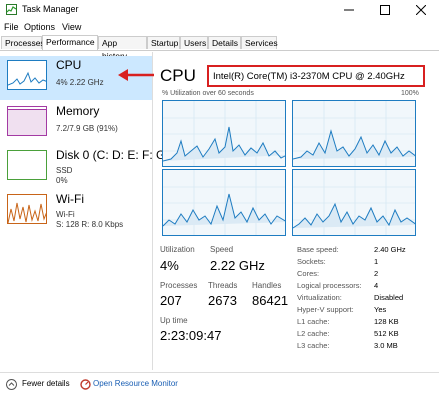  What do you see at coordinates (39, 27) in the screenshot?
I see `menu-options: Options` at bounding box center [39, 27].